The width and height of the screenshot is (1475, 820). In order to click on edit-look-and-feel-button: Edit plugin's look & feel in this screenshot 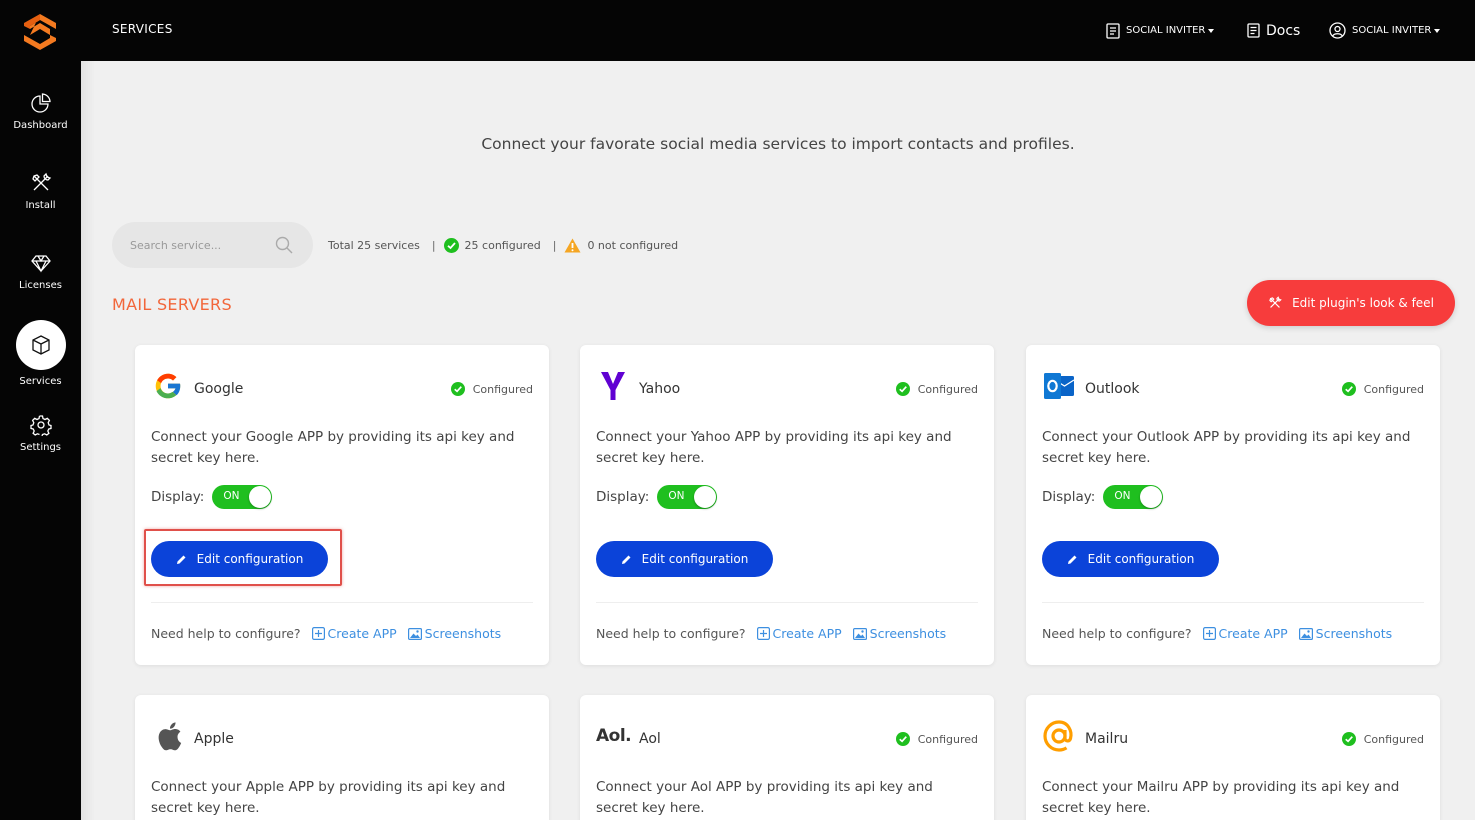, I will do `click(1351, 303)`.